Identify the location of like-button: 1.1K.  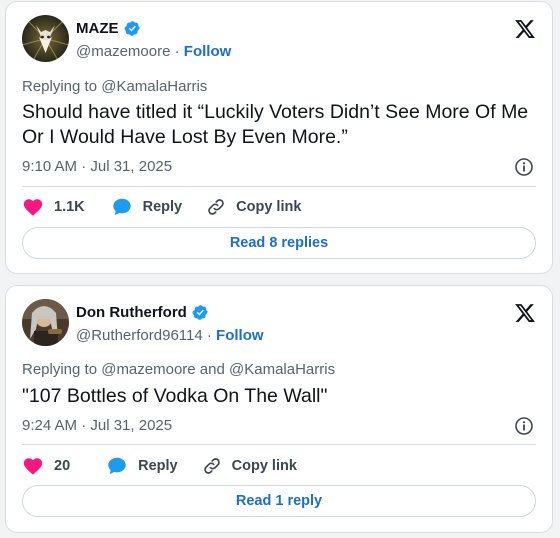
(53, 207).